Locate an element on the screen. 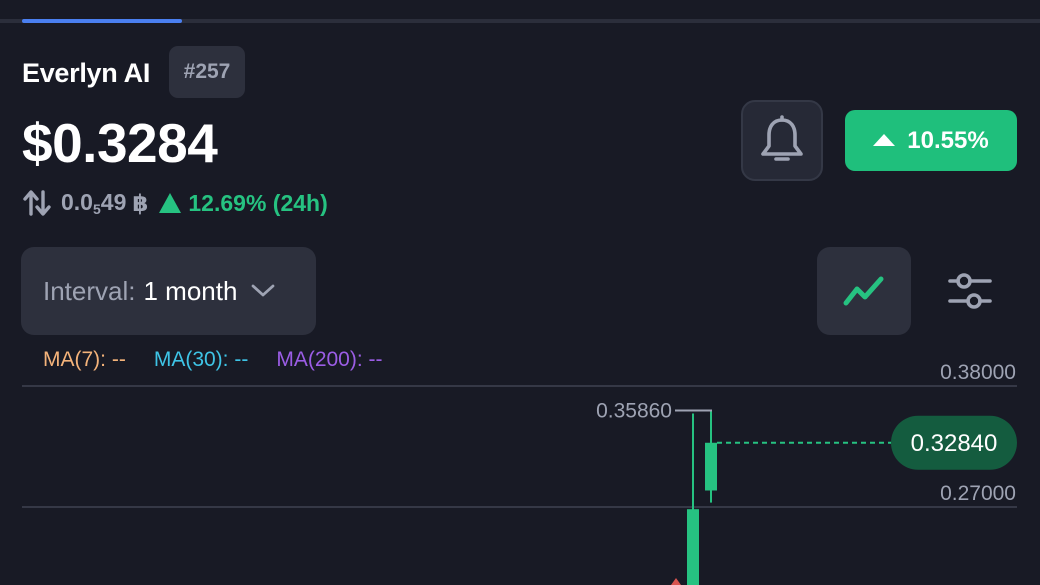 This screenshot has height=585, width=1040. price-alert-button is located at coordinates (782, 140).